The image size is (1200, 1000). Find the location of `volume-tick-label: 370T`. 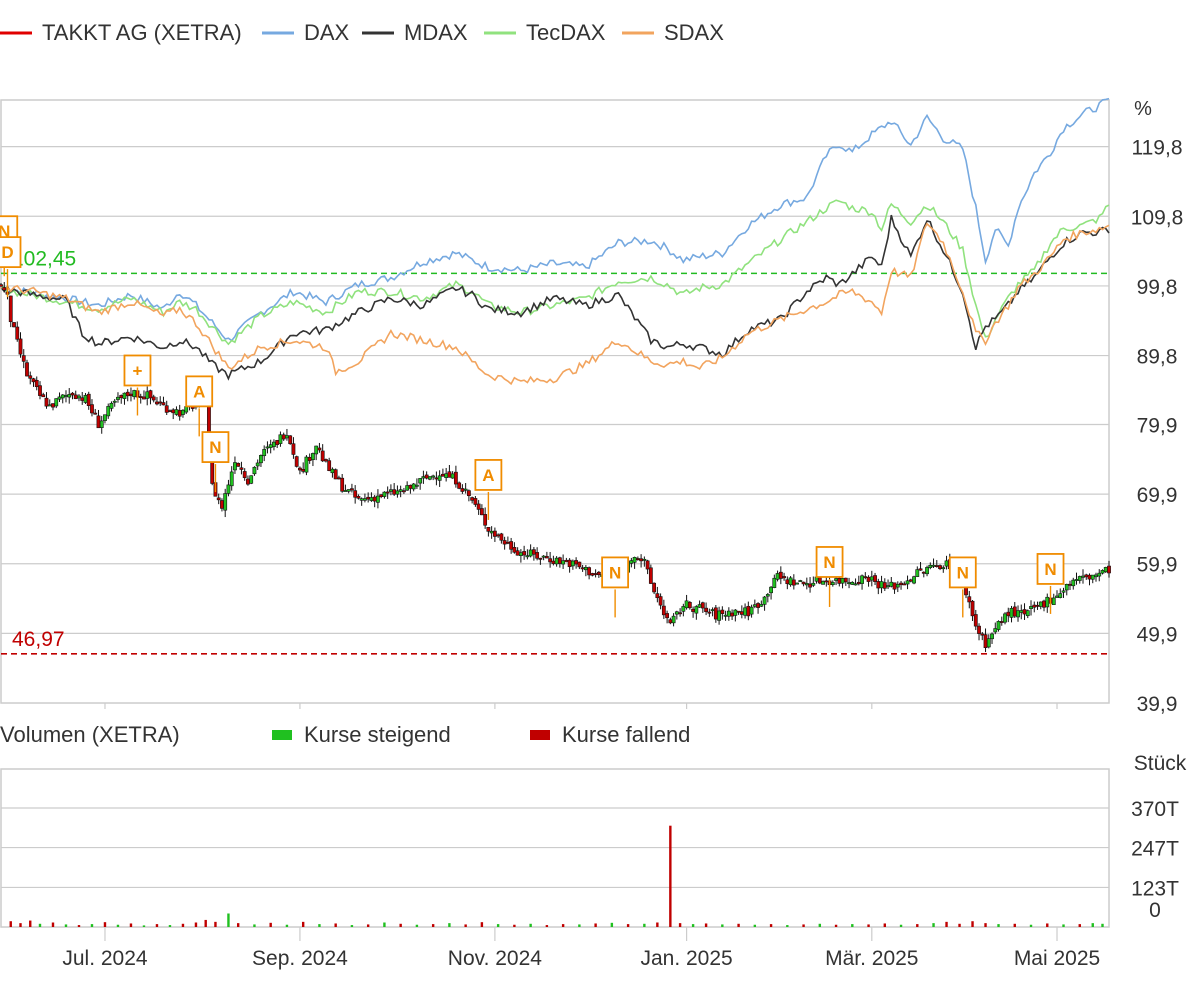

volume-tick-label: 370T is located at coordinates (1155, 809).